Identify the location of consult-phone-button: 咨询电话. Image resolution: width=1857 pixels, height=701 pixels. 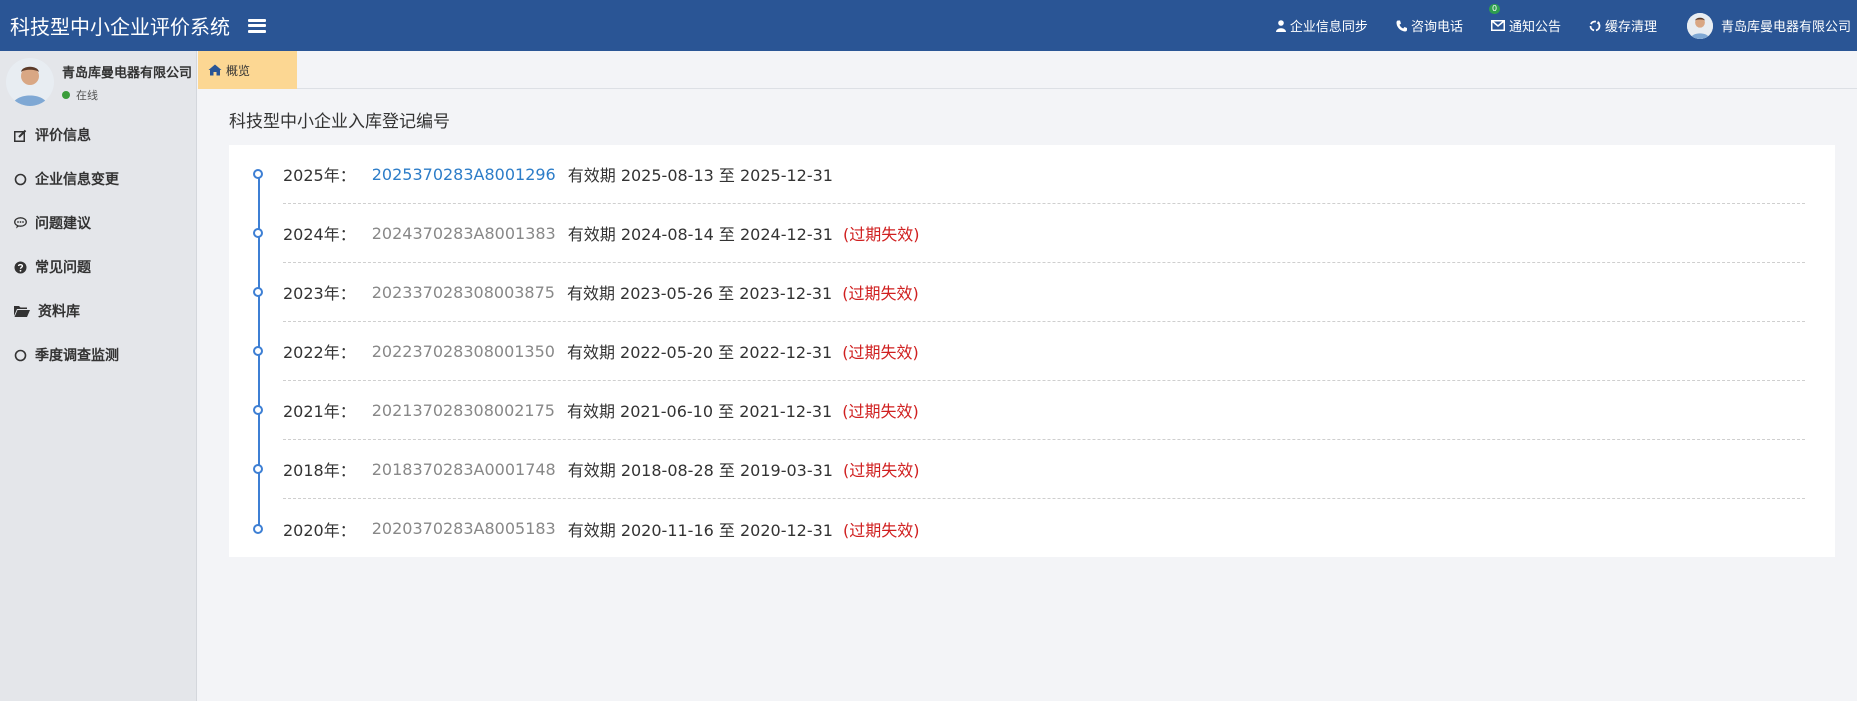
(1429, 25).